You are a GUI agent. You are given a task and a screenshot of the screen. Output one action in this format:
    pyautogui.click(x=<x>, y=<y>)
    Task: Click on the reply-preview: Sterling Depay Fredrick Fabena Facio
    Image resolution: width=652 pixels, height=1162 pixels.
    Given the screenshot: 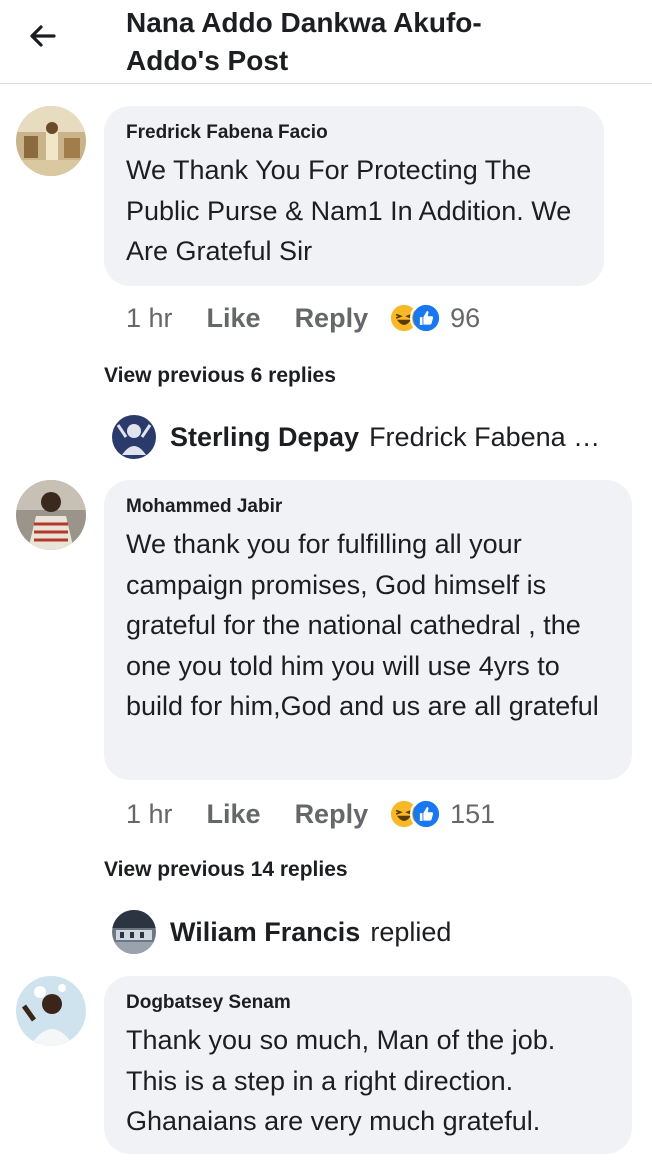 What is the action you would take?
    pyautogui.click(x=387, y=437)
    